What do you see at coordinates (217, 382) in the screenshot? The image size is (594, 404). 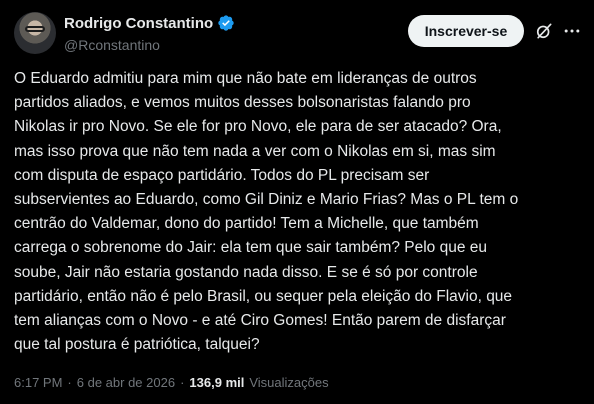 I see `views-count: 136,9 mil` at bounding box center [217, 382].